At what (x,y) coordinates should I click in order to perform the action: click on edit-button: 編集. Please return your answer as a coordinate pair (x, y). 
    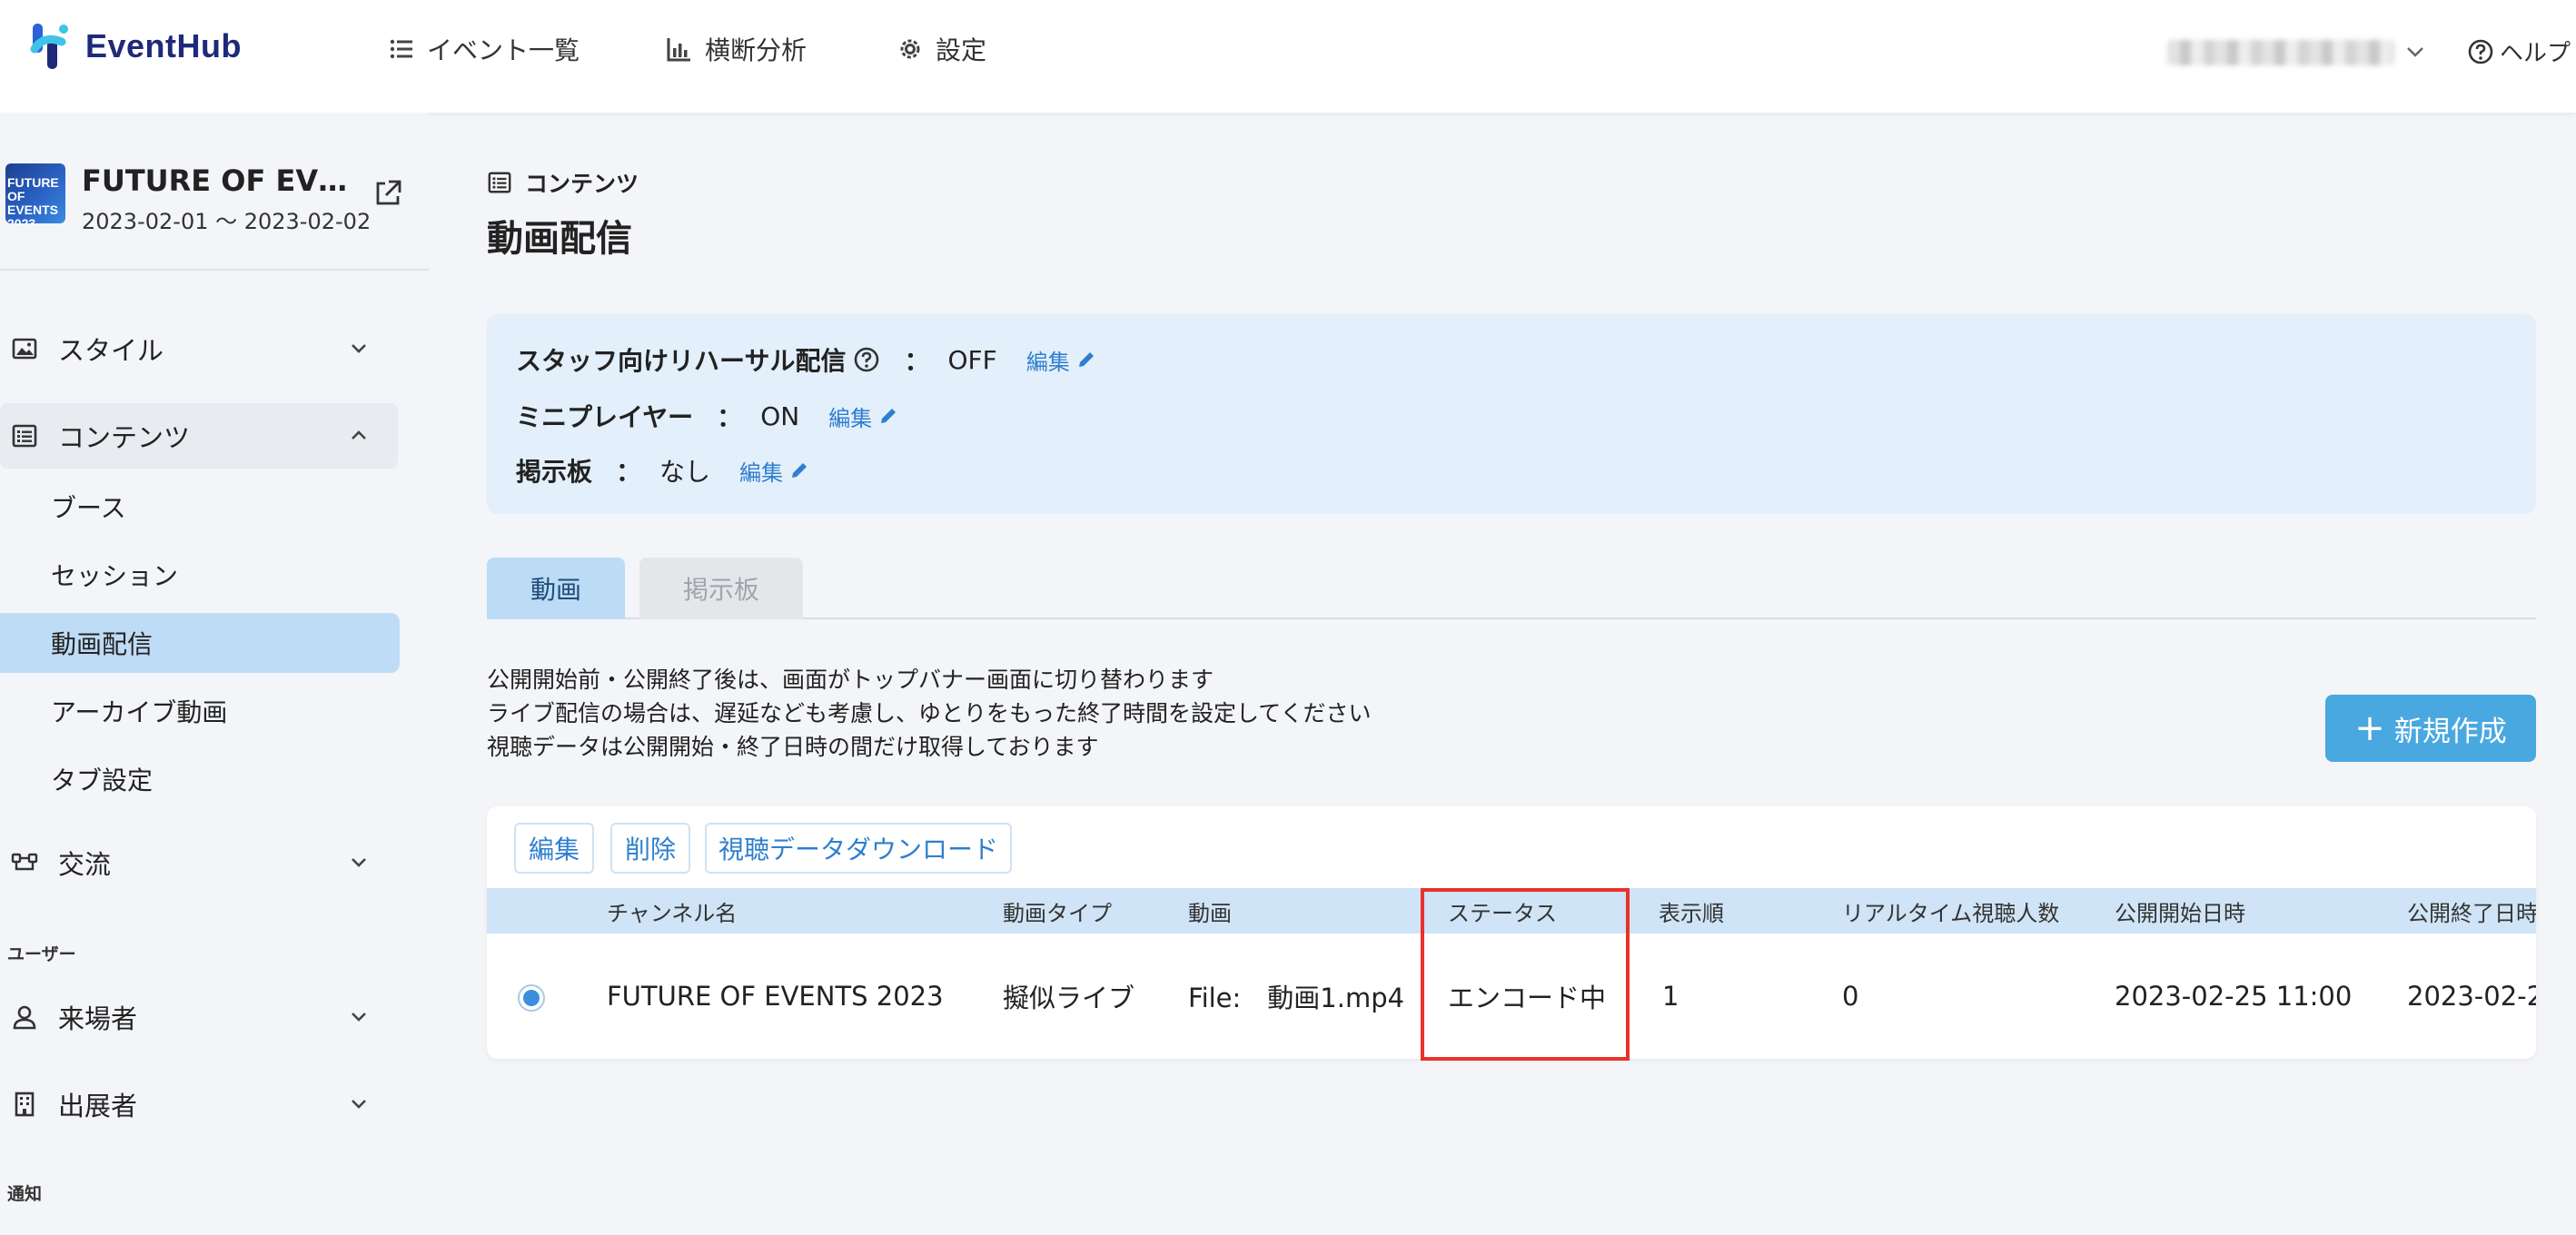
    Looking at the image, I should click on (554, 848).